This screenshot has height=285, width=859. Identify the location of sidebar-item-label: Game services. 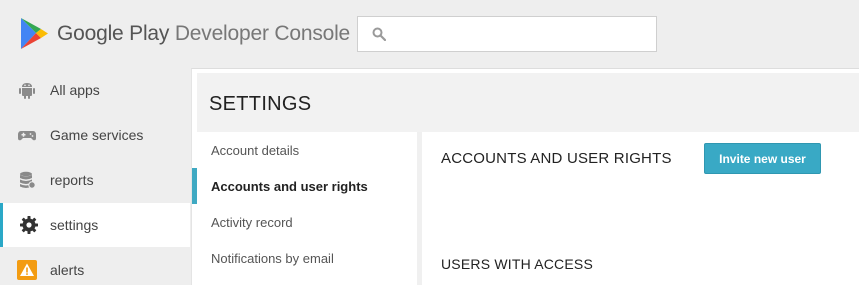
(97, 135).